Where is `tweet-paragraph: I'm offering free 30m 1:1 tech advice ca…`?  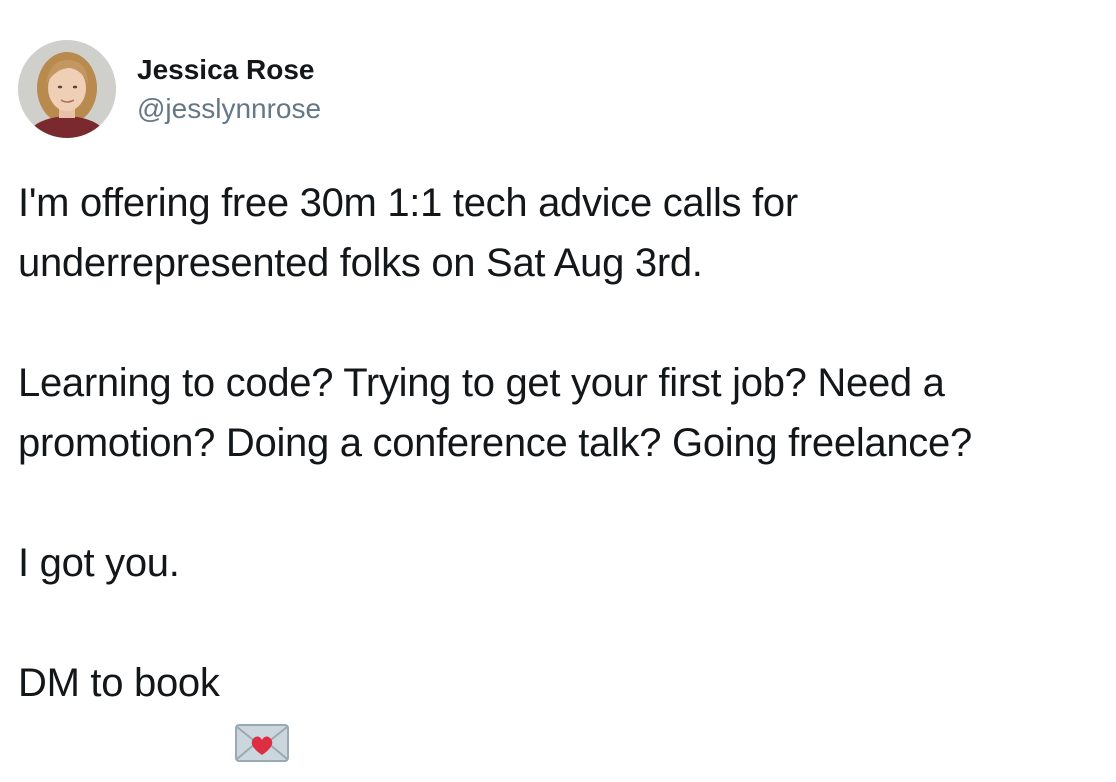
tweet-paragraph: I'm offering free 30m 1:1 tech advice ca… is located at coordinates (408, 233).